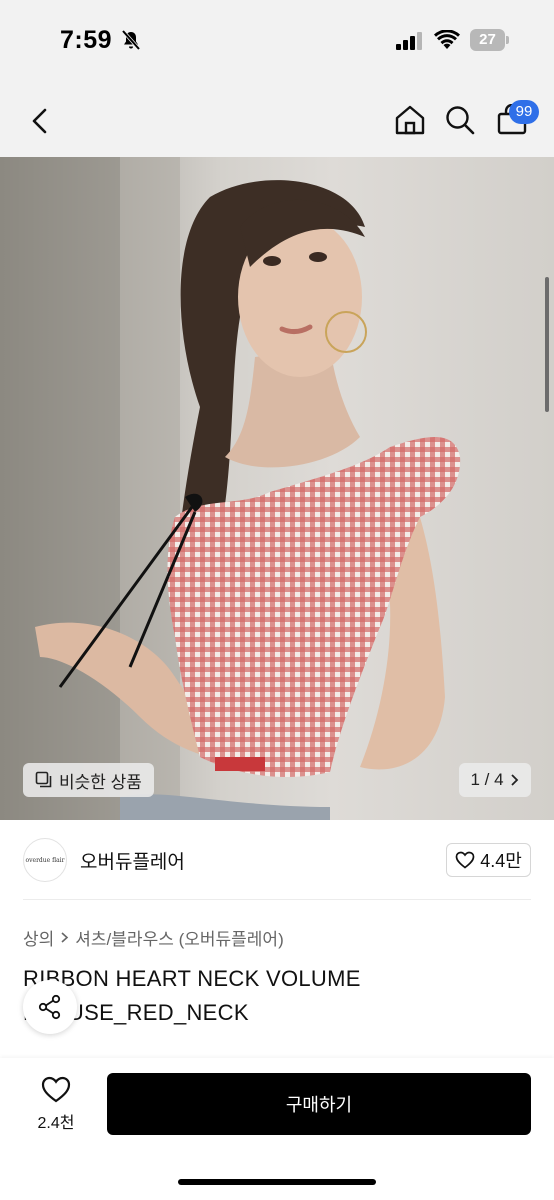  What do you see at coordinates (410, 120) in the screenshot?
I see `home-icon` at bounding box center [410, 120].